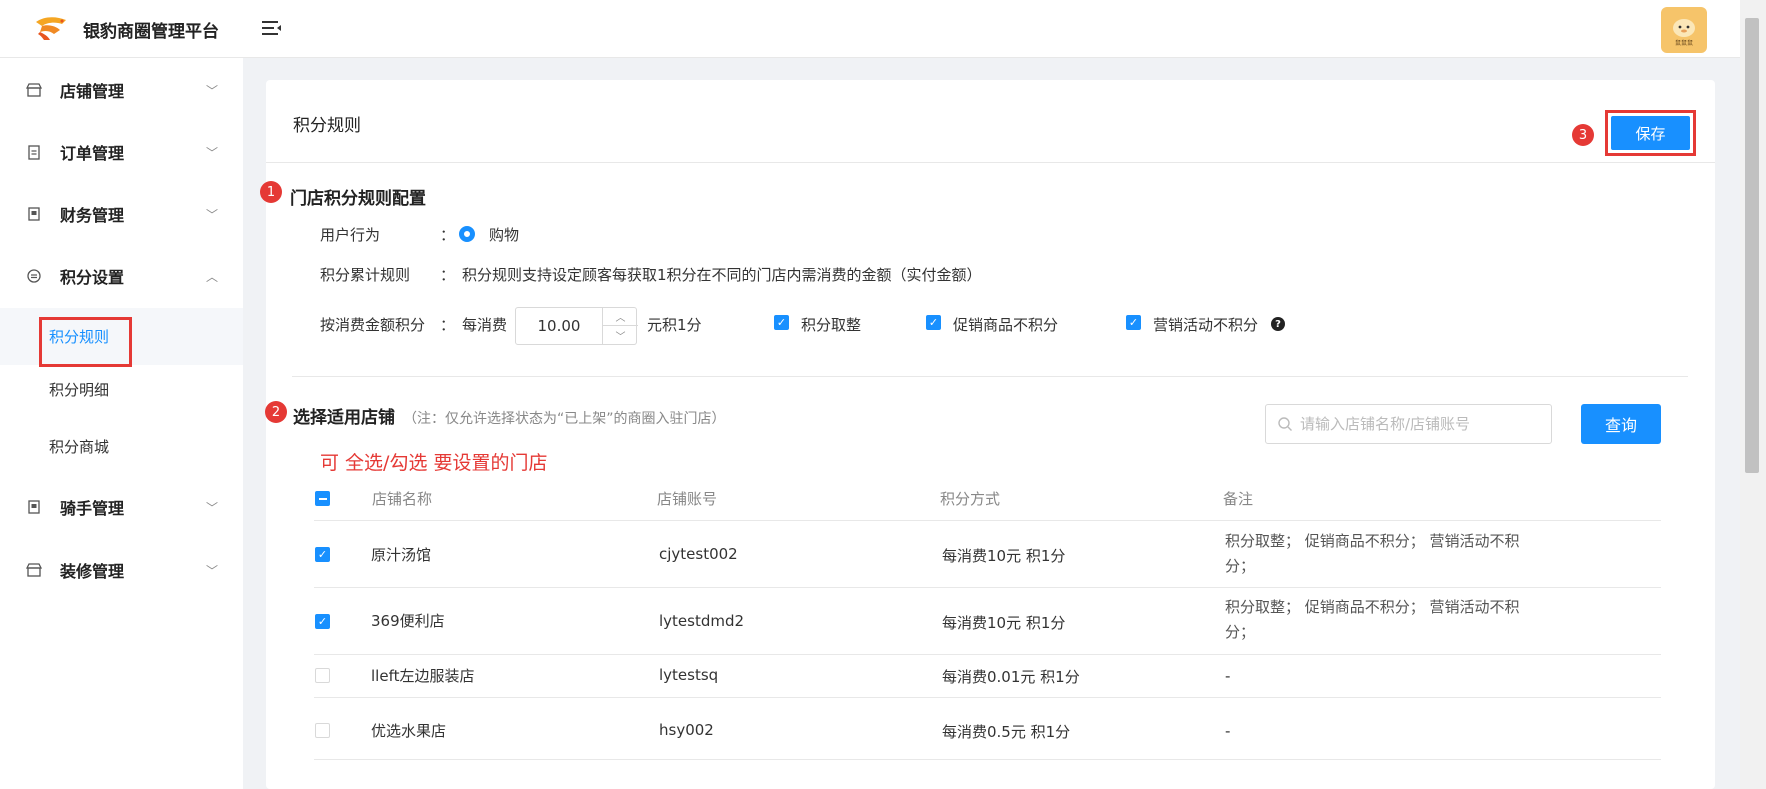 This screenshot has width=1766, height=789. What do you see at coordinates (373, 325) in the screenshot?
I see `amount-rule-label: 按消费金额积分` at bounding box center [373, 325].